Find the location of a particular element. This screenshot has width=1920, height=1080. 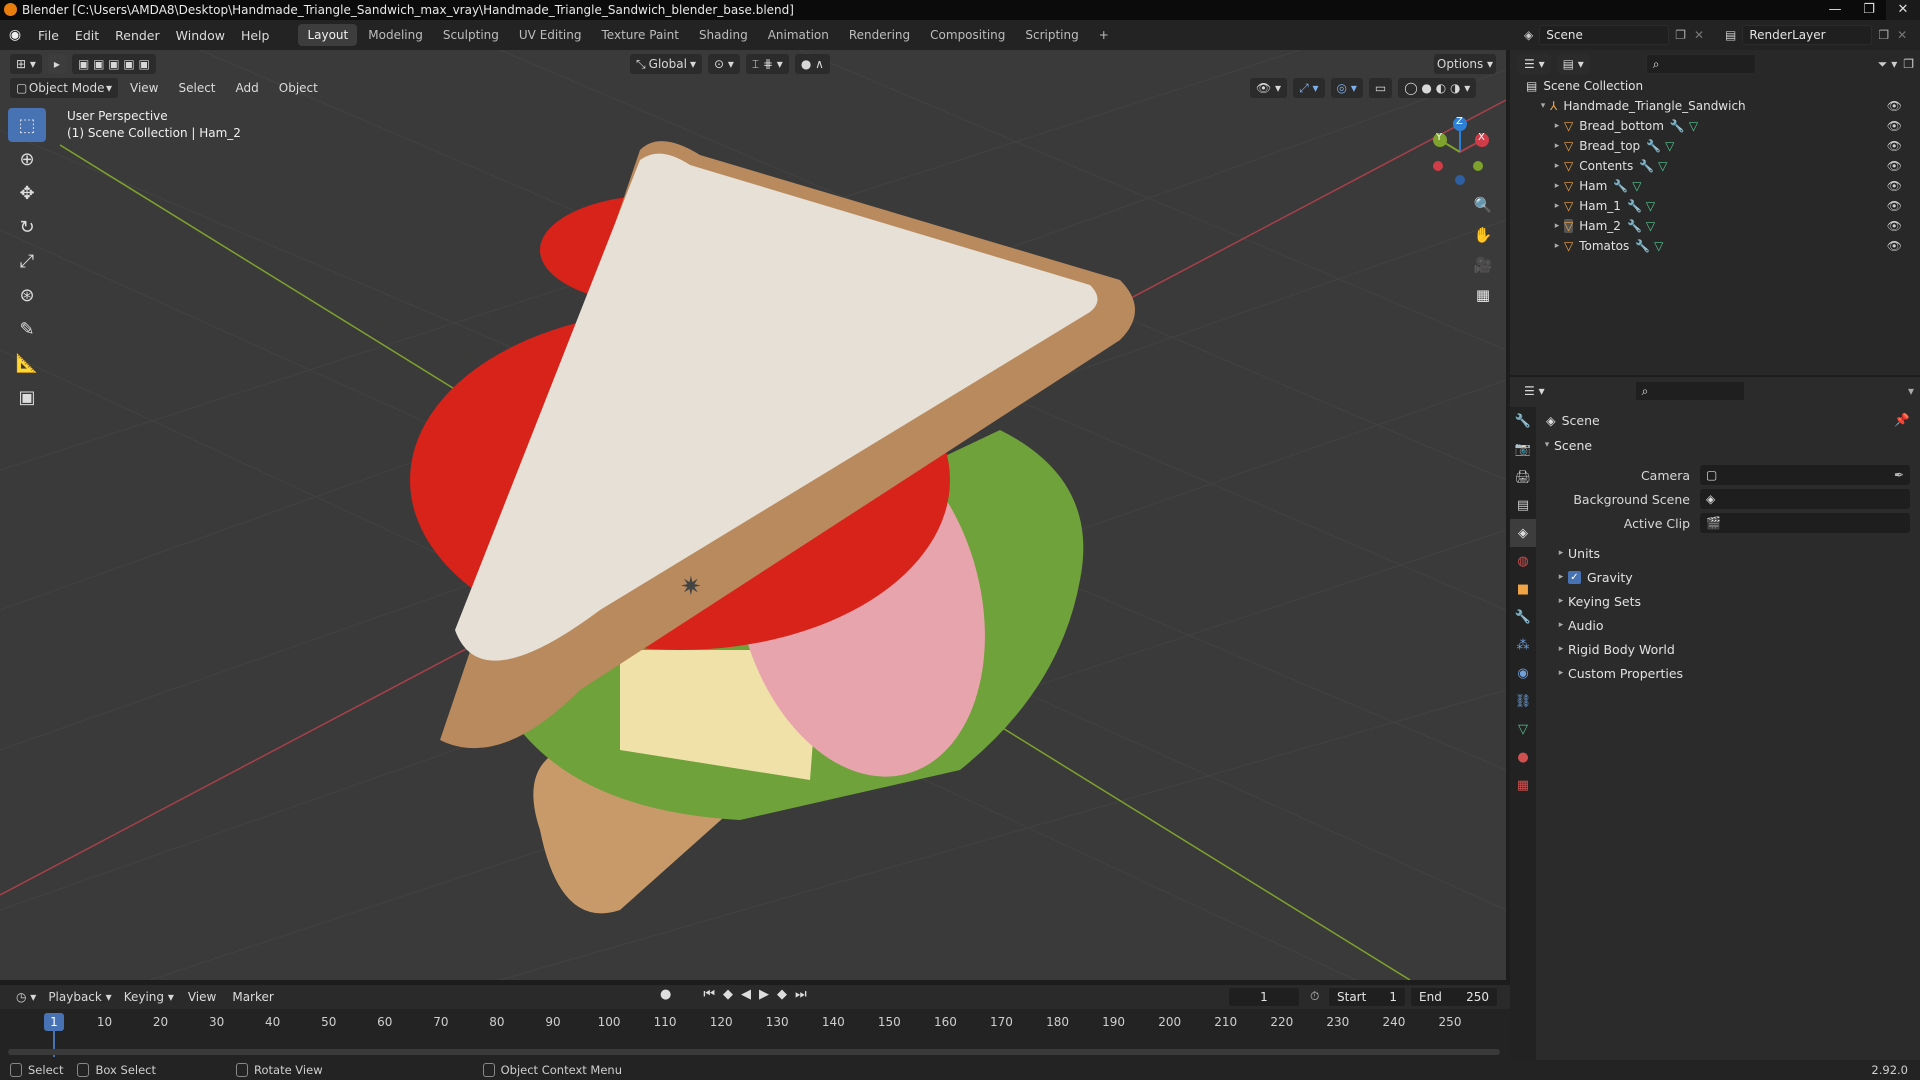

prev-keyframe-icon: ◆ is located at coordinates (728, 994).